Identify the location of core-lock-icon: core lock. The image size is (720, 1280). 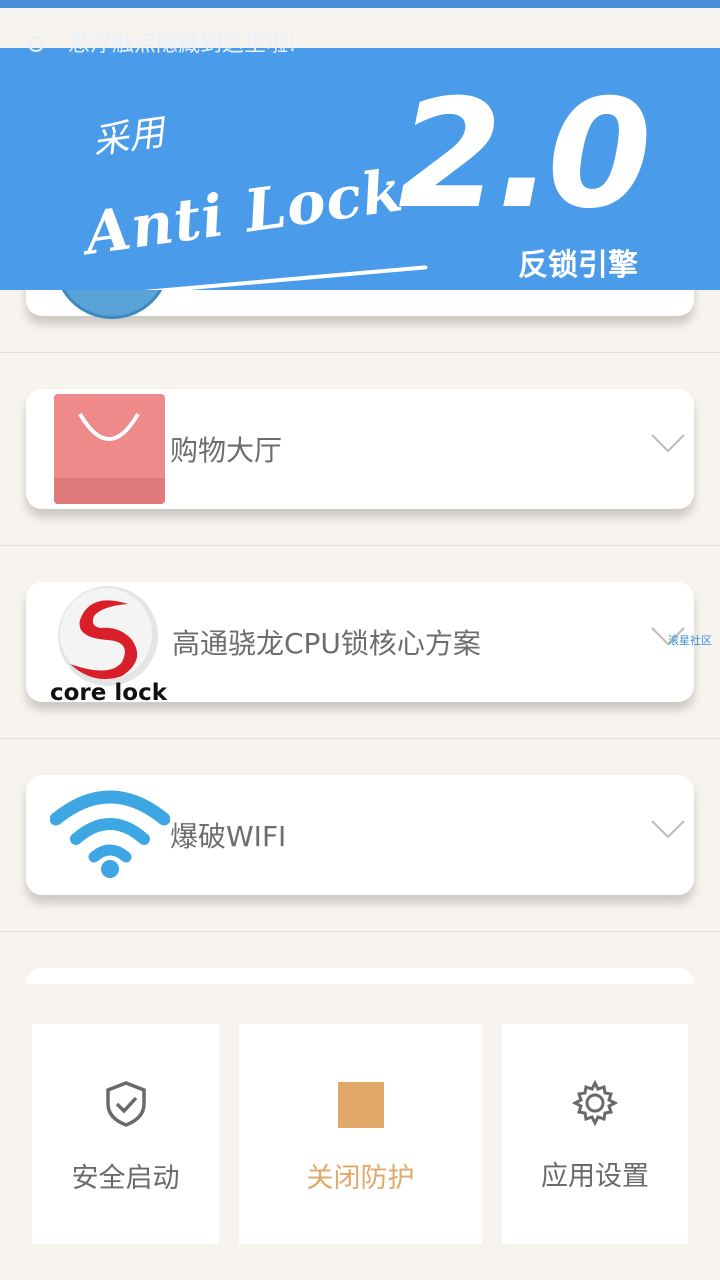
(108, 646).